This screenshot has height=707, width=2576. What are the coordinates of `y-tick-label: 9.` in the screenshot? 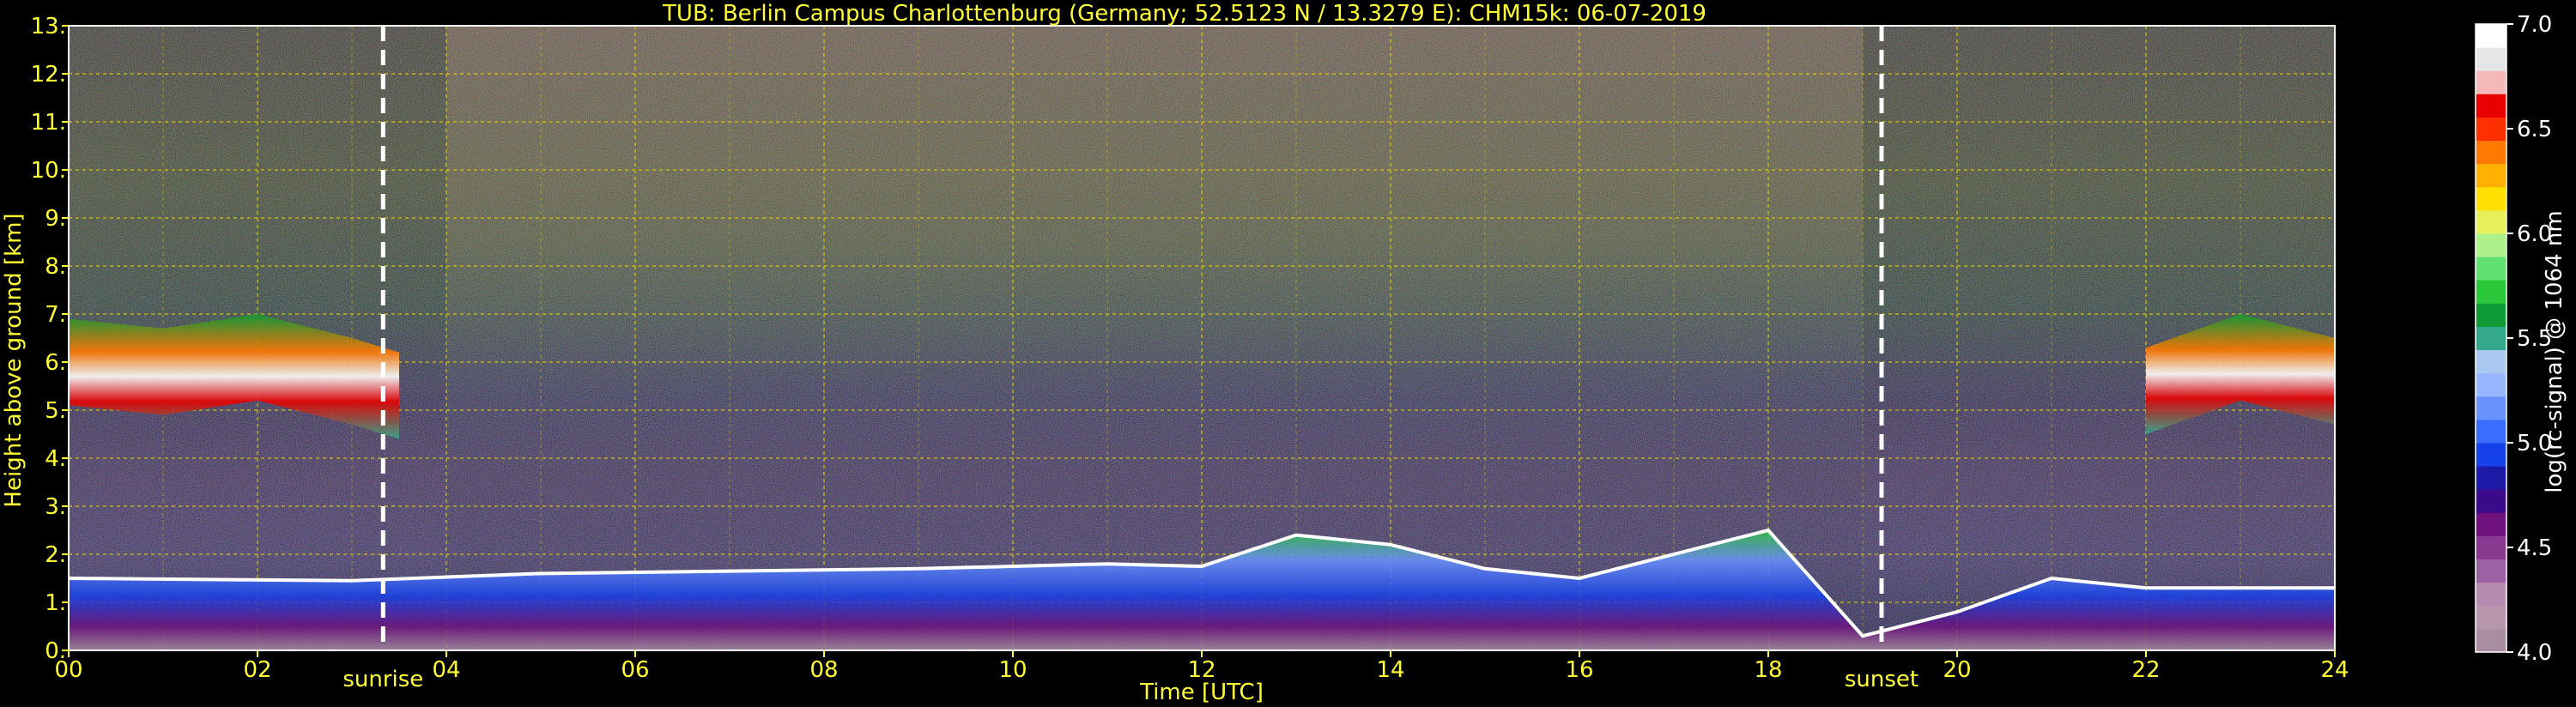 It's located at (55, 219).